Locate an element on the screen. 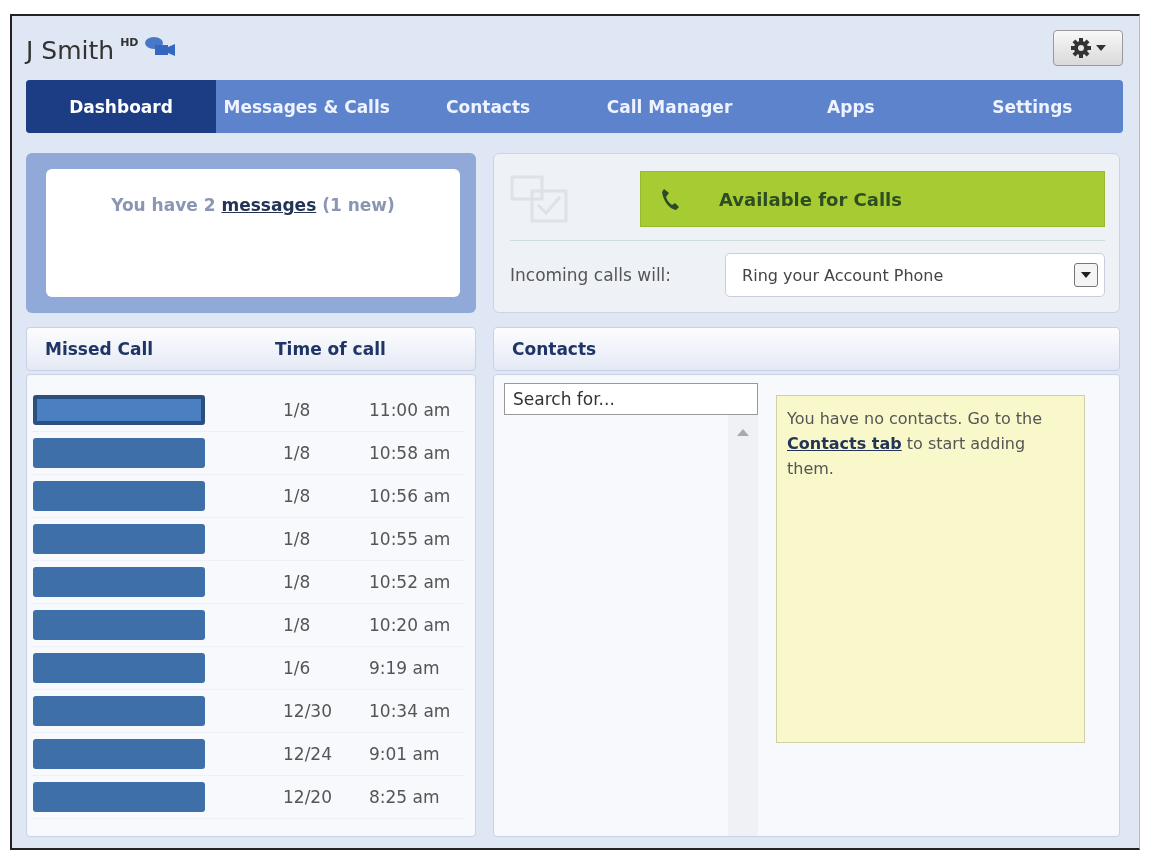  call-time: 11:00 am is located at coordinates (410, 410).